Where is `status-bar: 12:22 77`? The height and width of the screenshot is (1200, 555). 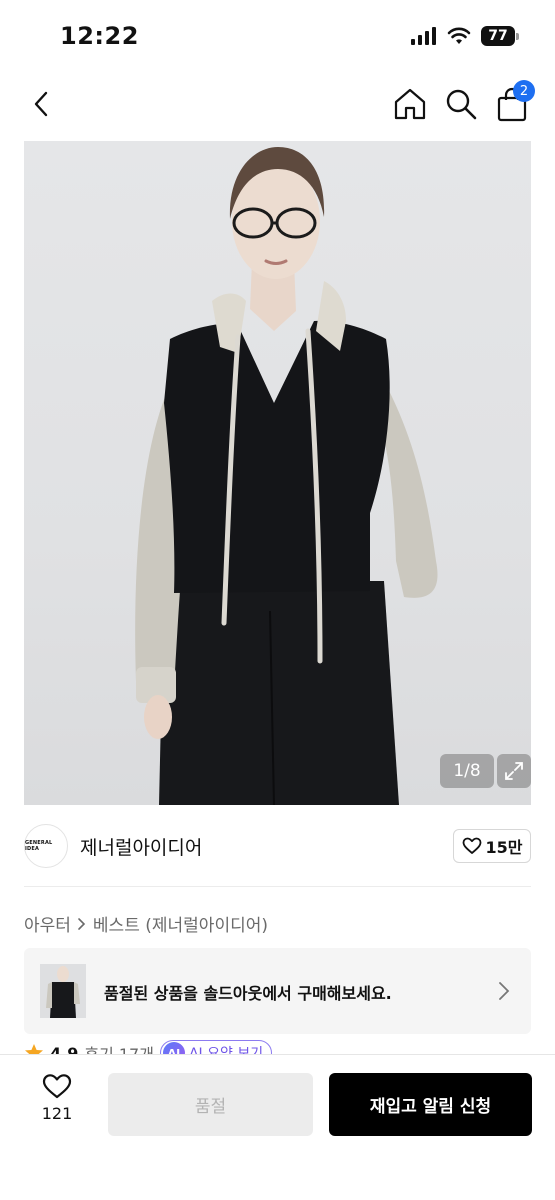 status-bar: 12:22 77 is located at coordinates (277, 36).